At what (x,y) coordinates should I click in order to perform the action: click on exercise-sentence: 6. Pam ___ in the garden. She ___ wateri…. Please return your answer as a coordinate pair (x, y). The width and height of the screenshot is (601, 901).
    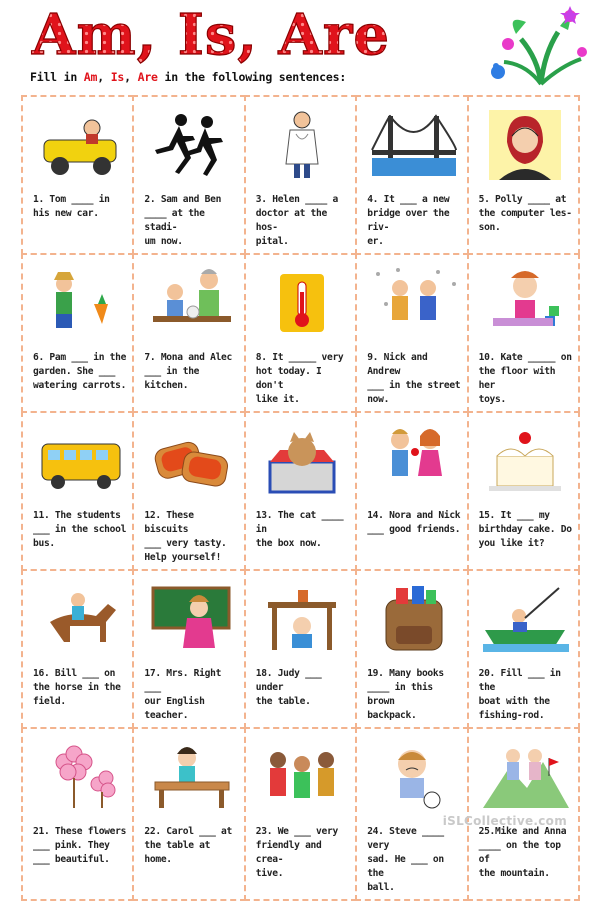
    Looking at the image, I should click on (80, 371).